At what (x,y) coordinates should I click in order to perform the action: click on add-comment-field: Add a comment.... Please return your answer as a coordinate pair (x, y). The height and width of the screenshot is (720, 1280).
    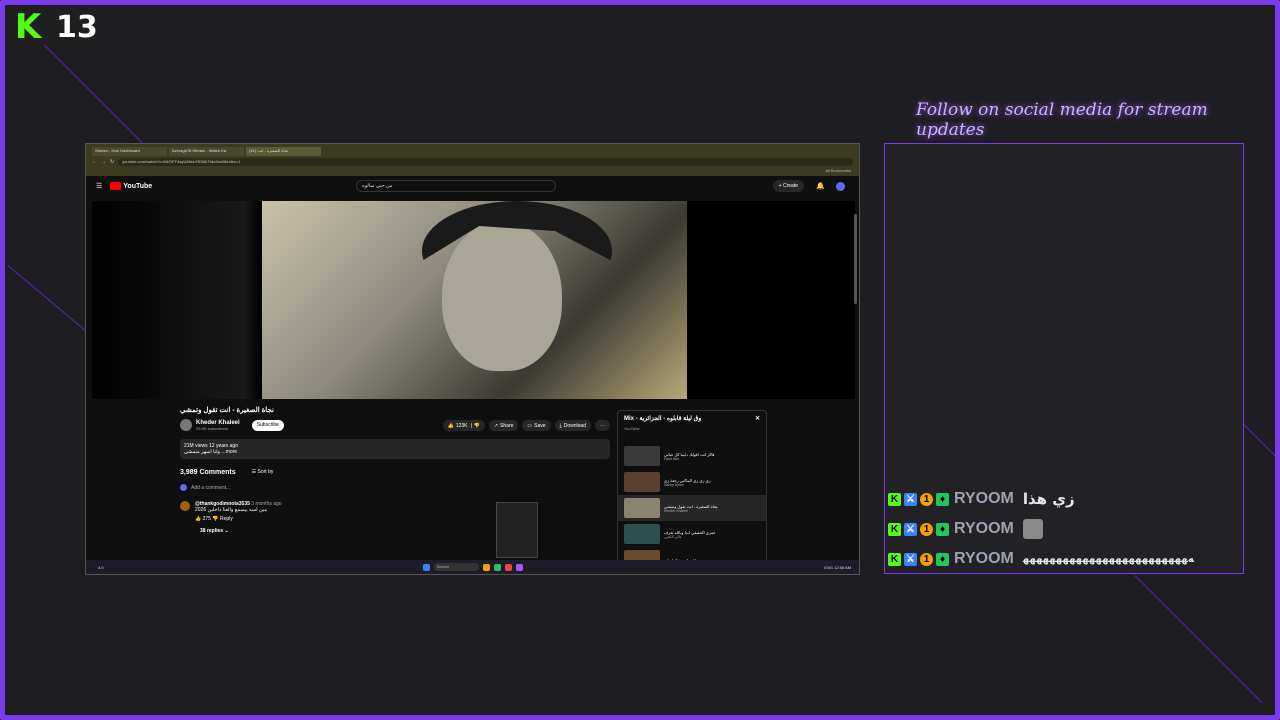
    Looking at the image, I should click on (395, 487).